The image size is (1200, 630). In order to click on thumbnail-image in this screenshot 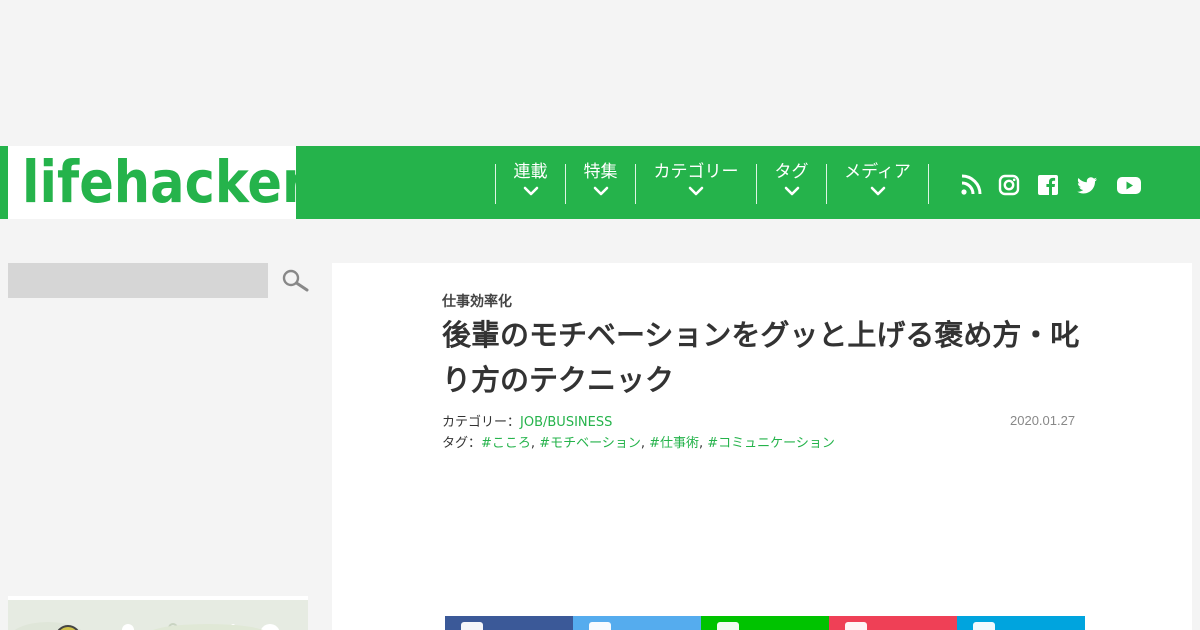, I will do `click(158, 615)`.